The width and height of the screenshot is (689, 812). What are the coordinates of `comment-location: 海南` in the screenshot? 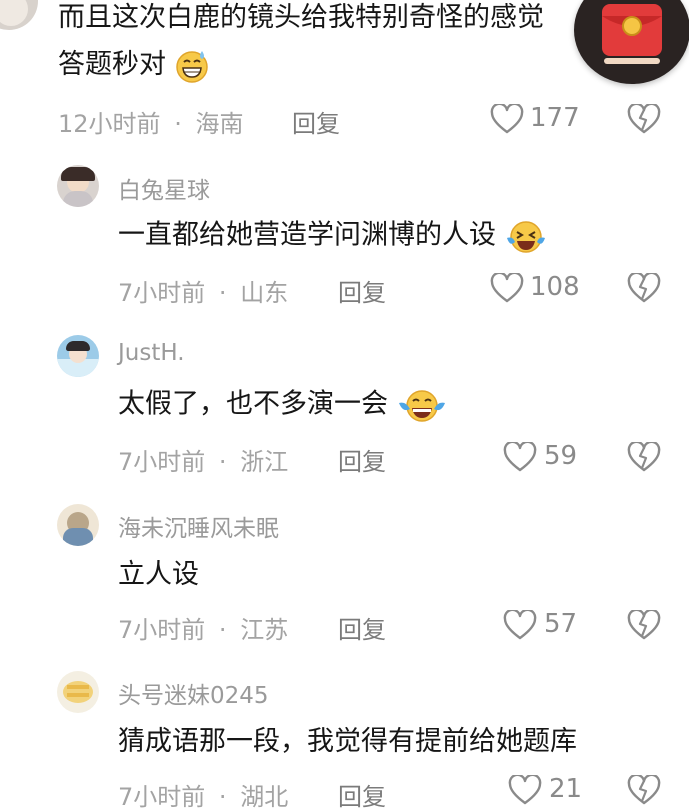 It's located at (219, 124).